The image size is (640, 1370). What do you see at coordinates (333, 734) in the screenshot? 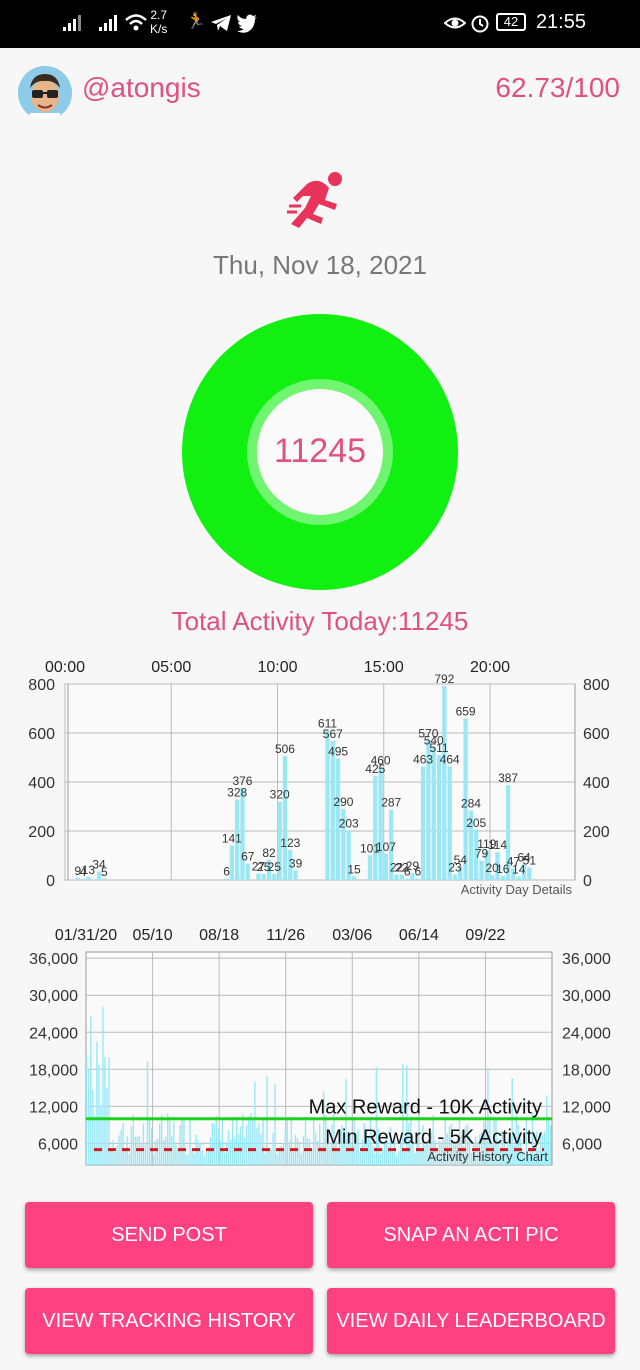
I see `bar-value-label: 567` at bounding box center [333, 734].